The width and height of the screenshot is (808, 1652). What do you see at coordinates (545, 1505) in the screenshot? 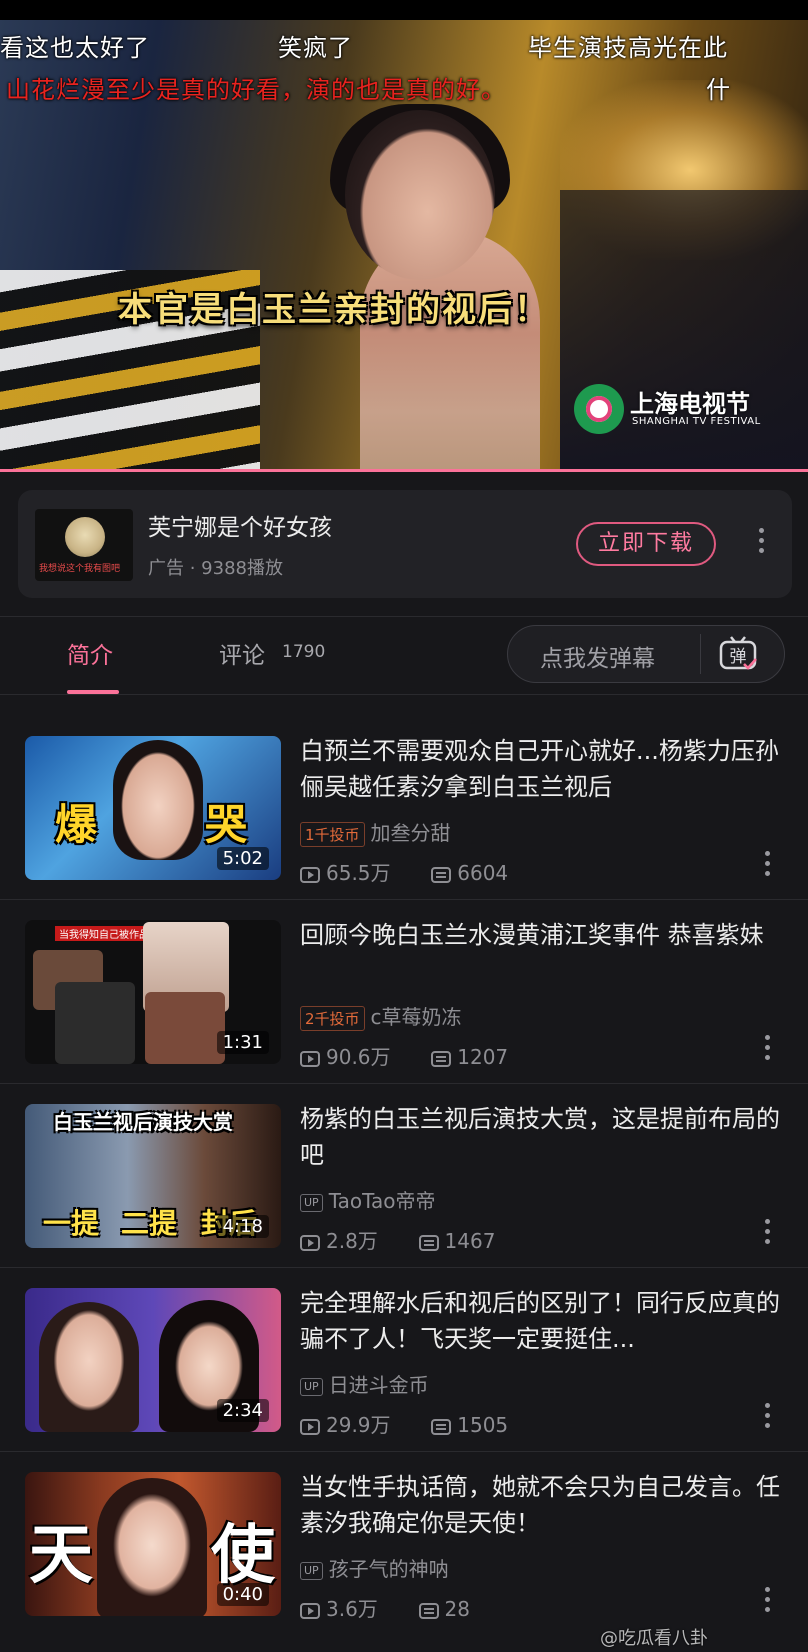
I see `video-title: 当女性手执话筒，她就不会只为自己发言。任素汐我确定你是天使！` at bounding box center [545, 1505].